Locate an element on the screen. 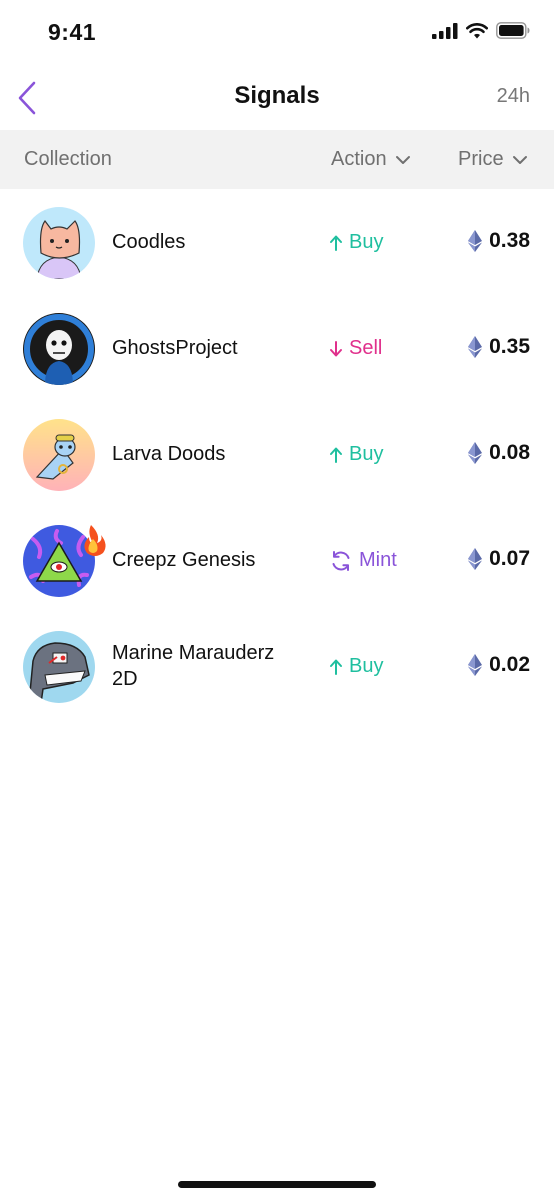 Image resolution: width=554 pixels, height=1200 pixels. action-label: Sell is located at coordinates (366, 348).